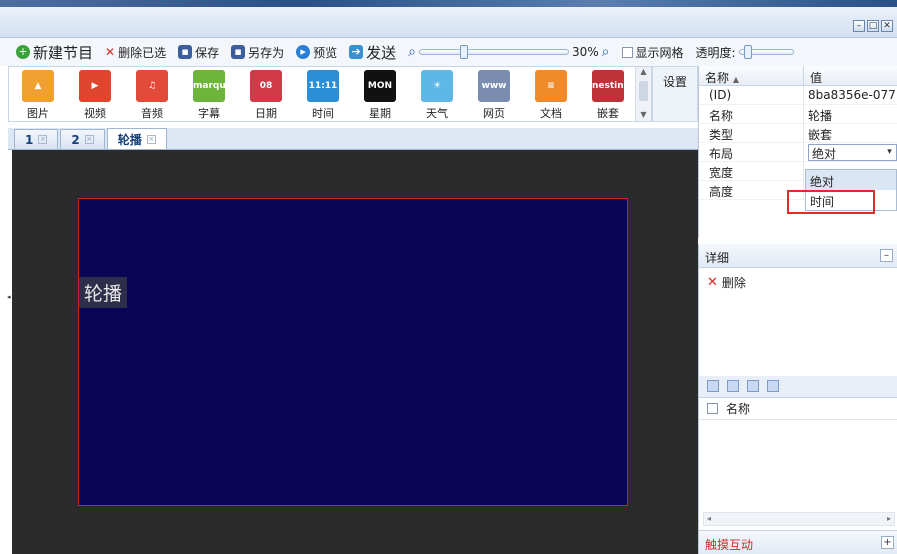 This screenshot has height=554, width=897. What do you see at coordinates (798, 387) in the screenshot?
I see `layer-toolbar` at bounding box center [798, 387].